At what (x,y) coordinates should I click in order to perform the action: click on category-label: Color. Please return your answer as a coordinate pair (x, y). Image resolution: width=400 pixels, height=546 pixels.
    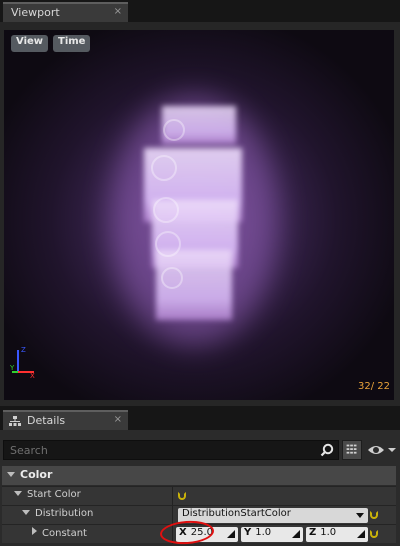
    Looking at the image, I should click on (36, 474).